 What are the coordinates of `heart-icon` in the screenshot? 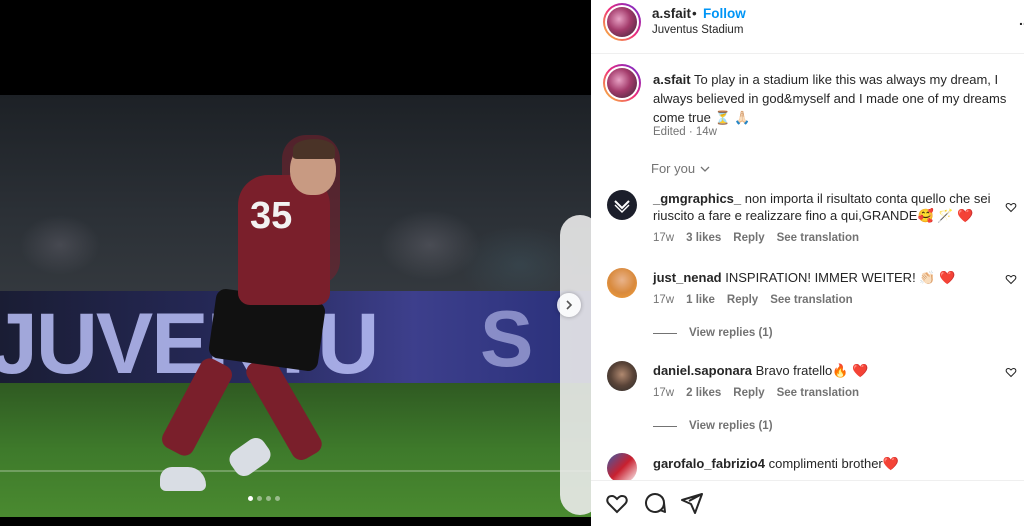 It's located at (617, 503).